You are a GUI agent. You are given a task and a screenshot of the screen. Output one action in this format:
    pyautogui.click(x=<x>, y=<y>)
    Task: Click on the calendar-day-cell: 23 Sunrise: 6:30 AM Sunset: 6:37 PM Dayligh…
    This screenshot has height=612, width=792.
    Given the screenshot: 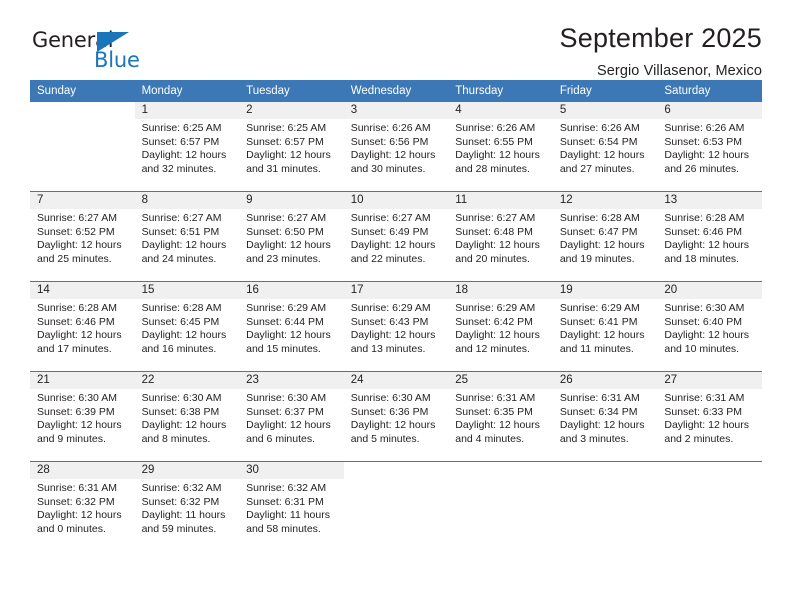 What is the action you would take?
    pyautogui.click(x=291, y=416)
    